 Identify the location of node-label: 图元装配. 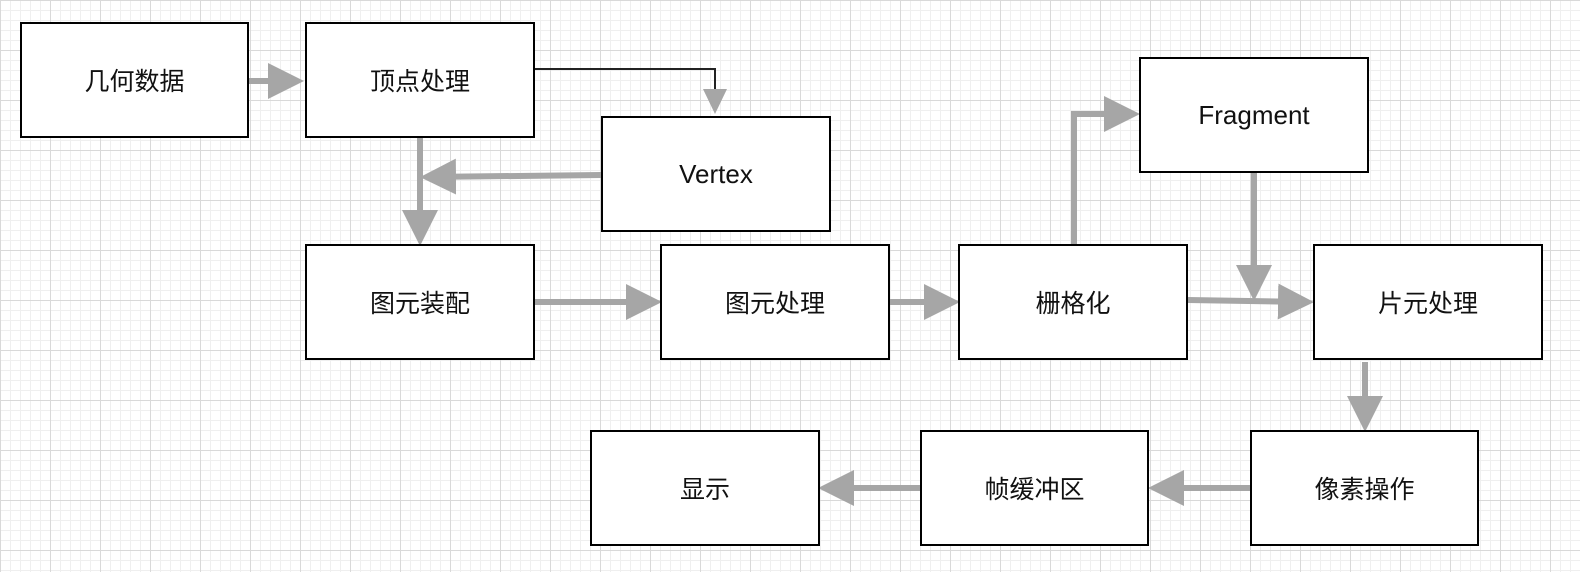
(419, 303).